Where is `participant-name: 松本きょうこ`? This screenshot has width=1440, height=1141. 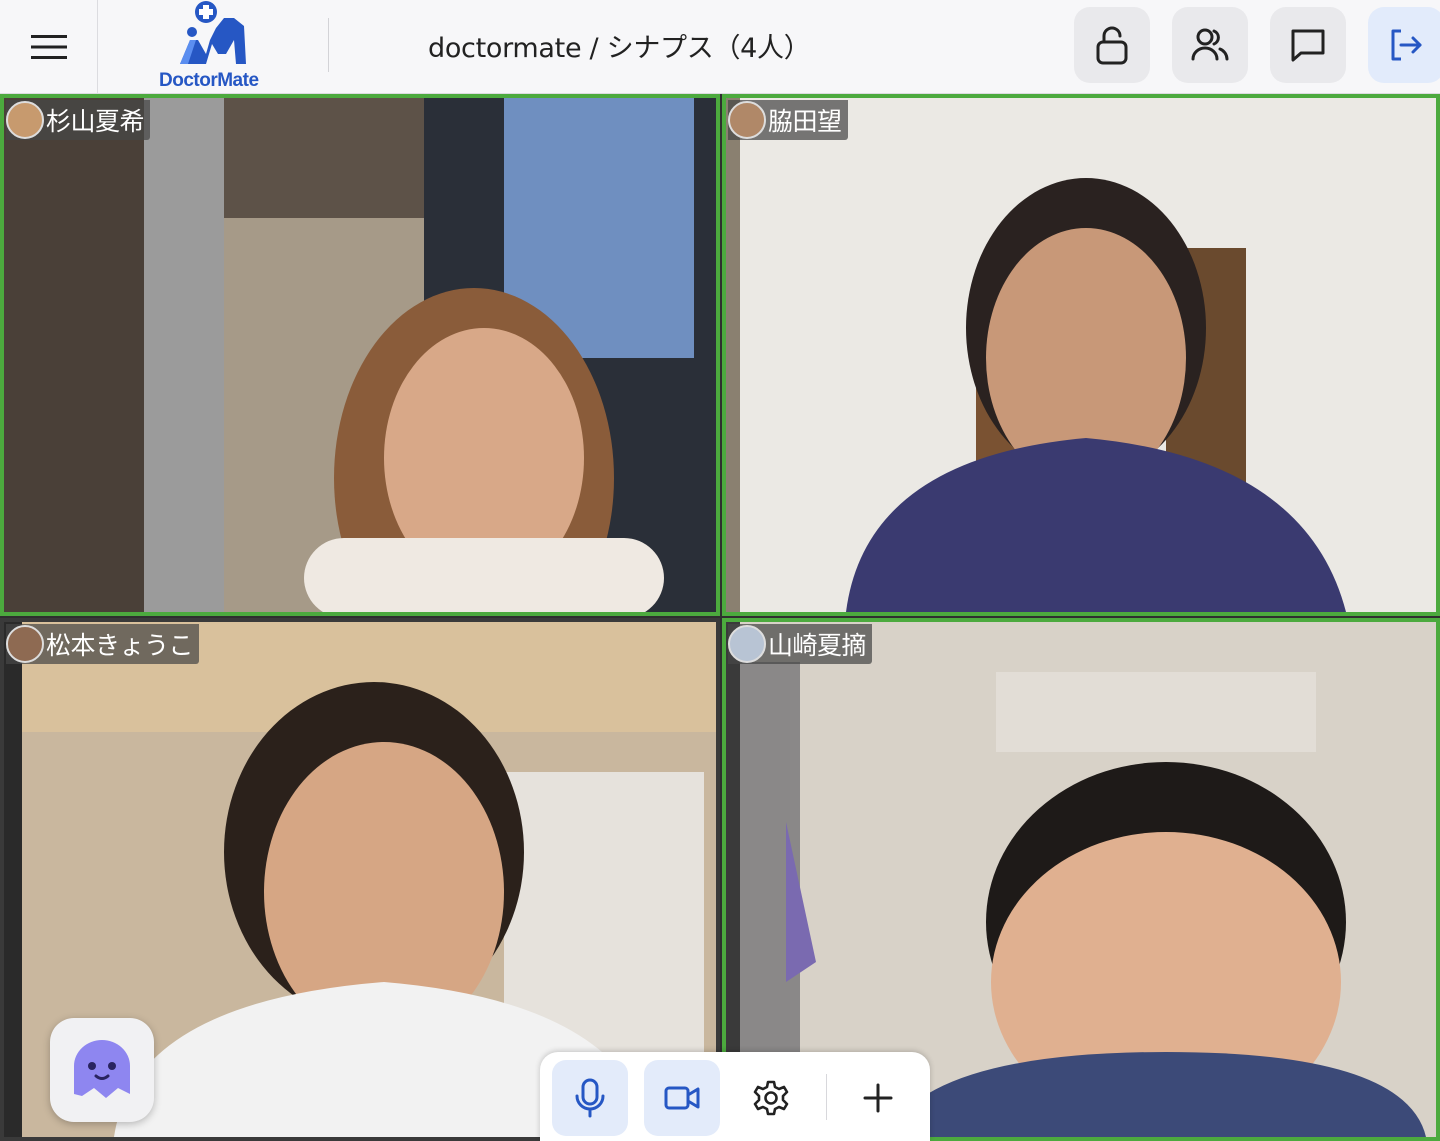
participant-name: 松本きょうこ is located at coordinates (120, 645).